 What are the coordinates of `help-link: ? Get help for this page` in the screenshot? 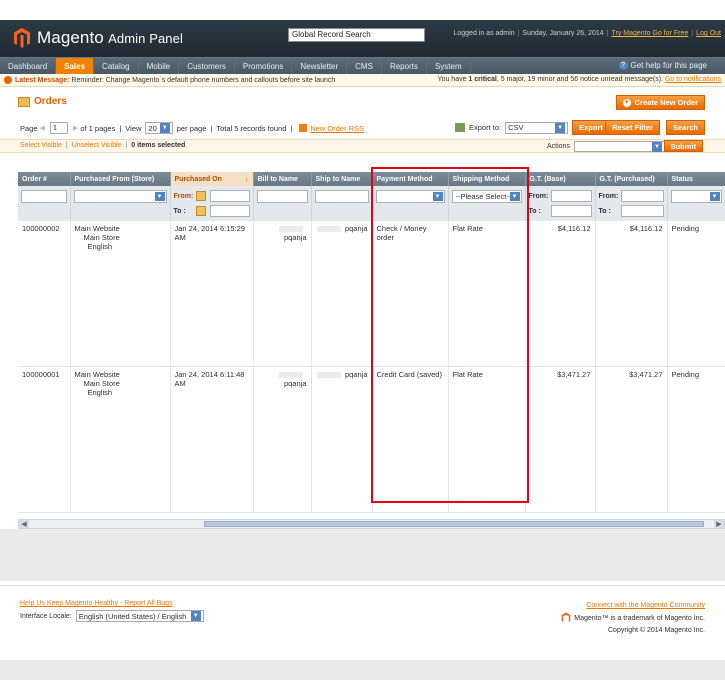 It's located at (662, 65).